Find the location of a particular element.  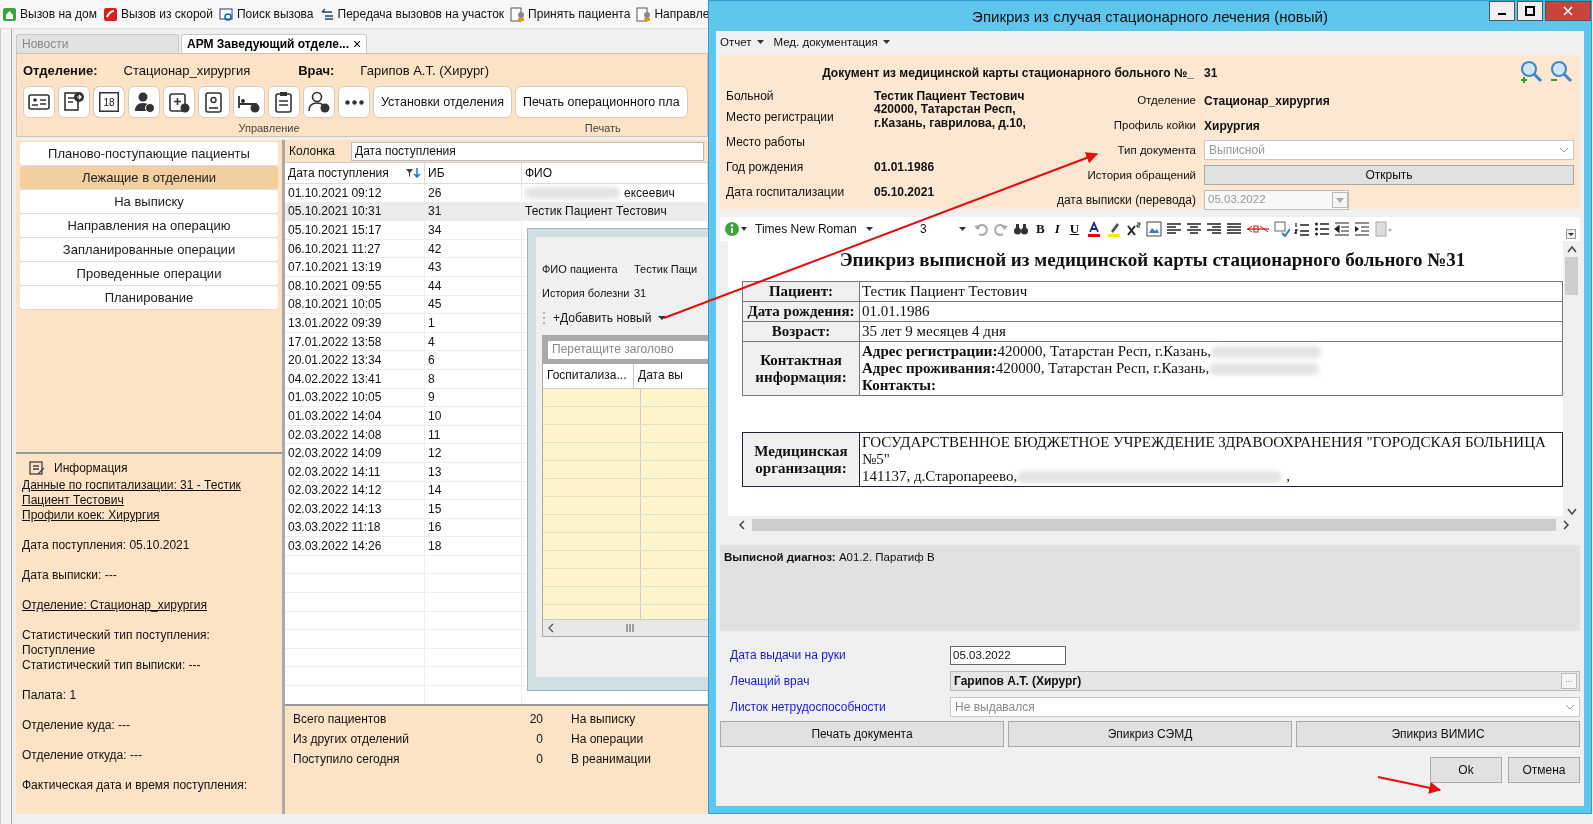

collapse-icon is located at coordinates (1571, 234).